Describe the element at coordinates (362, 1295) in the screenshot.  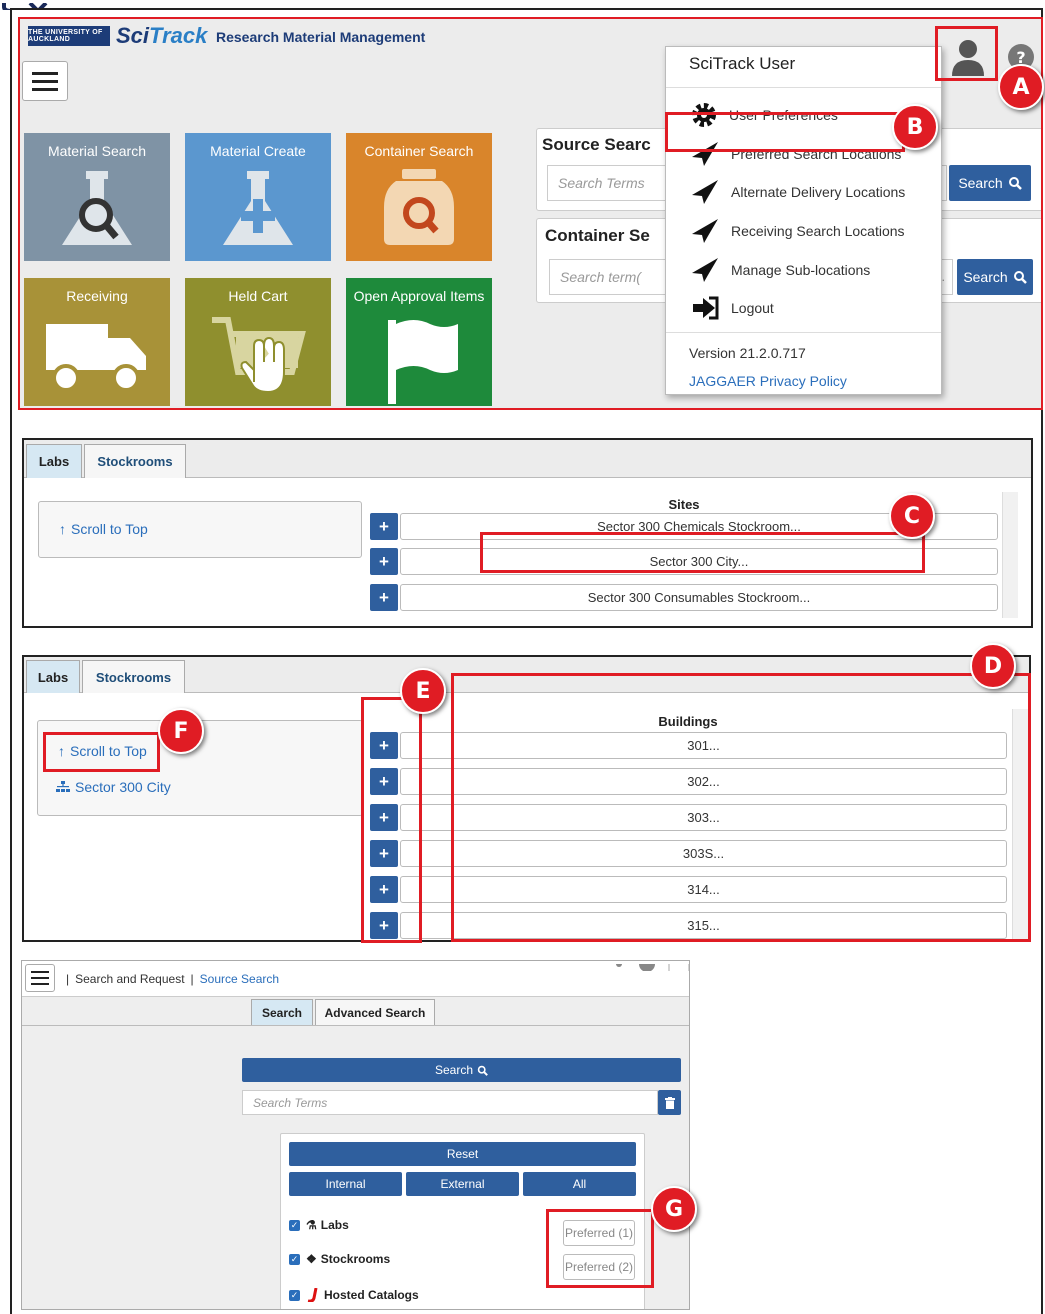
I see `hosted-catalogs-label: Hosted Catalogs` at that location.